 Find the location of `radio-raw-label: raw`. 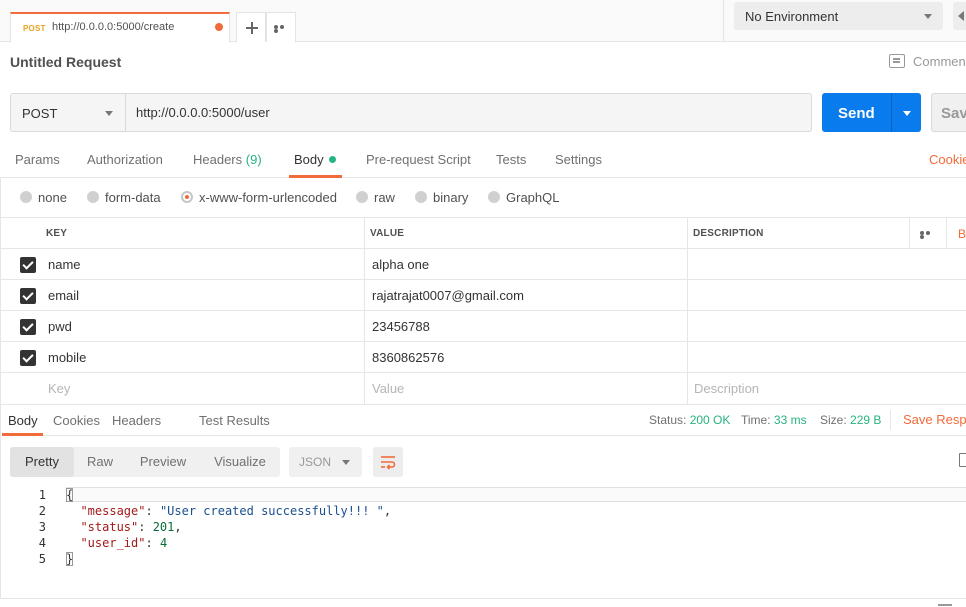

radio-raw-label: raw is located at coordinates (384, 197).